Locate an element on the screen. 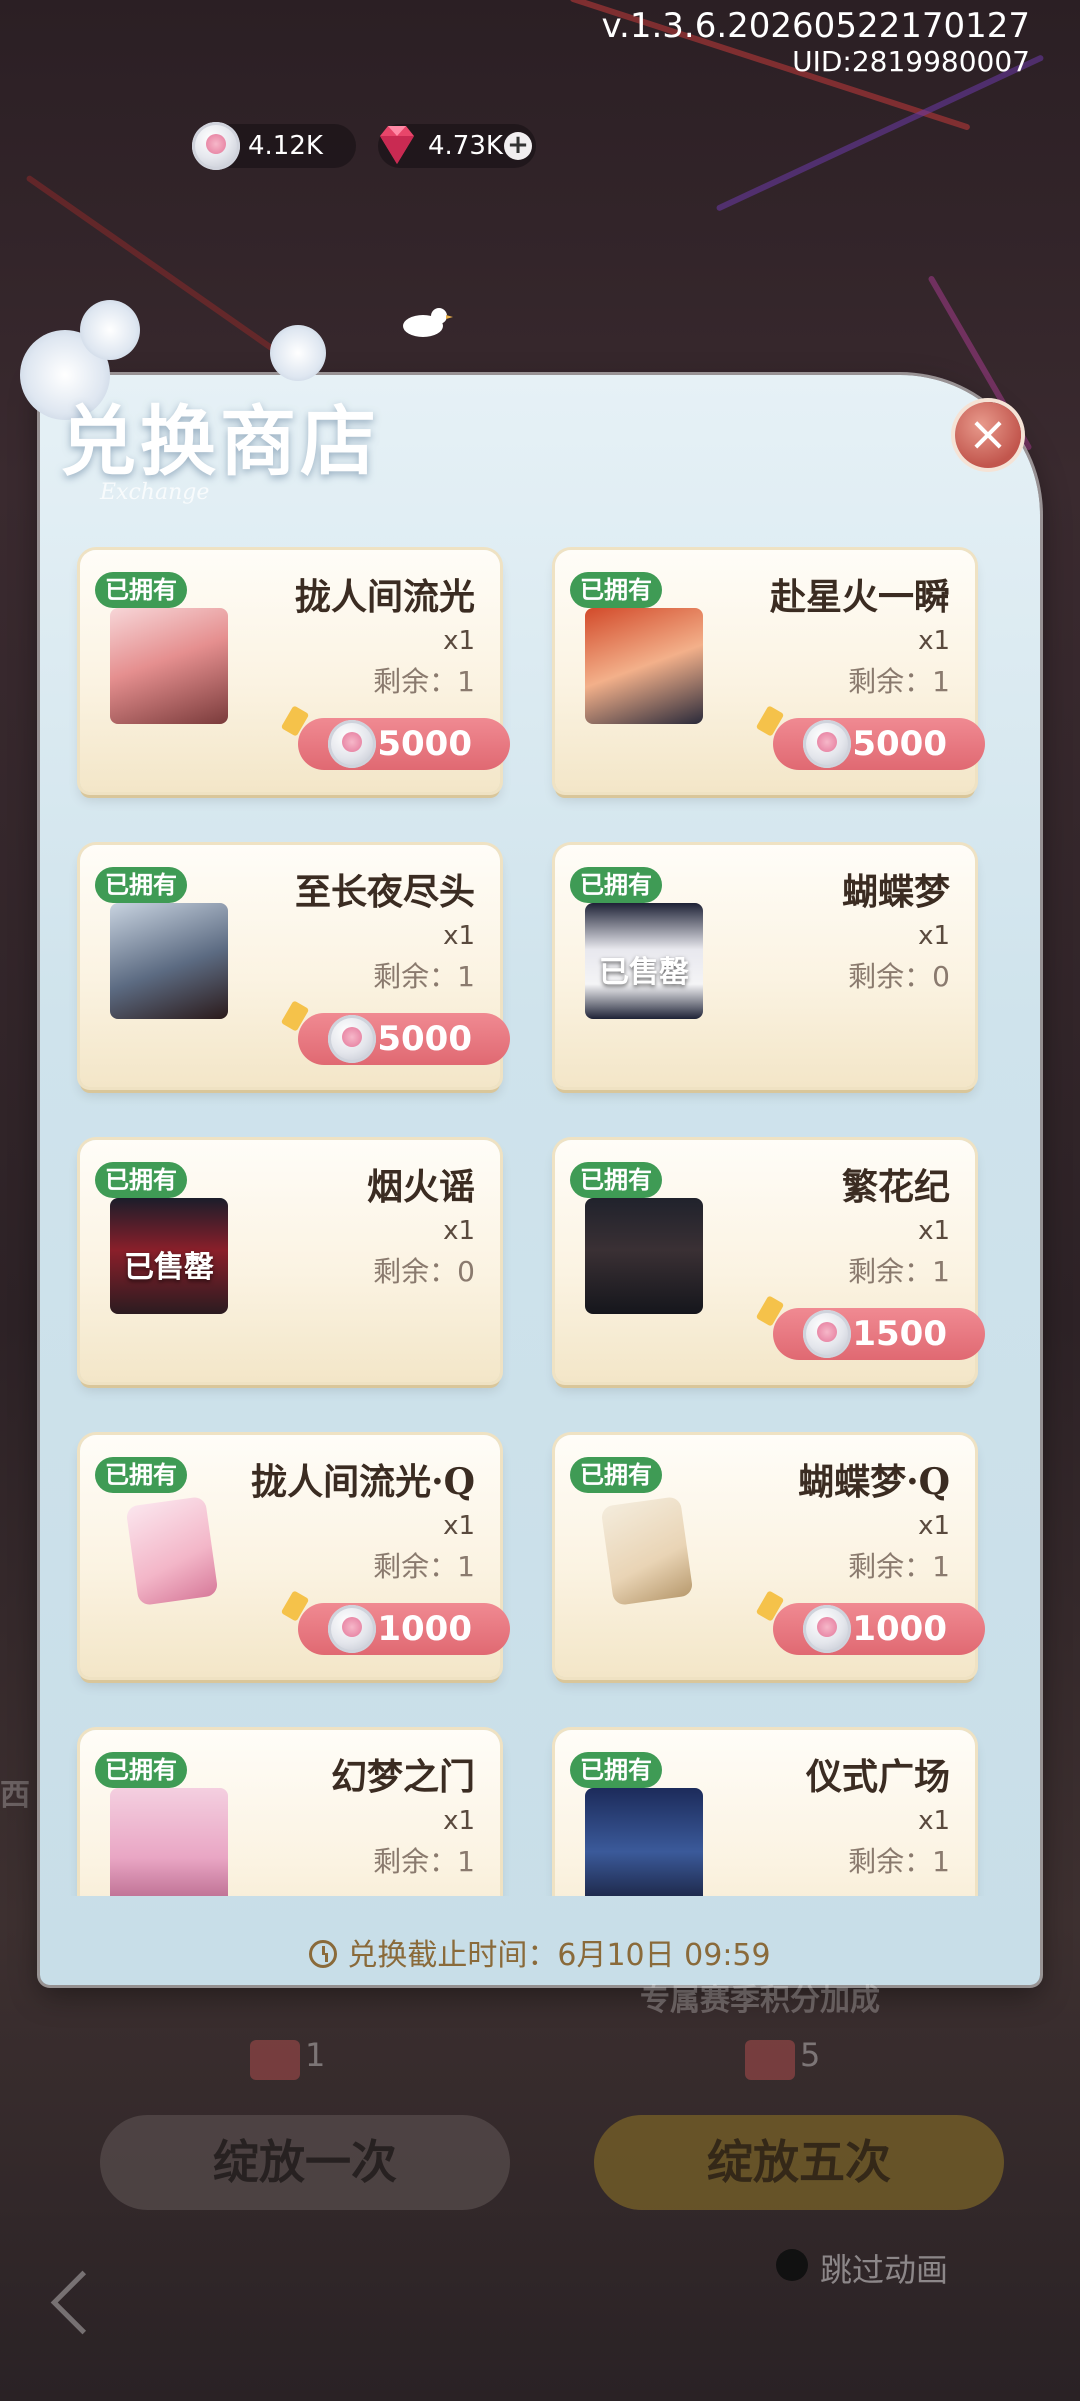 This screenshot has width=1080, height=2401. shop-item-card: 已拥有 拢人间流光·Q x1 剩余：1 1000 is located at coordinates (295, 1556).